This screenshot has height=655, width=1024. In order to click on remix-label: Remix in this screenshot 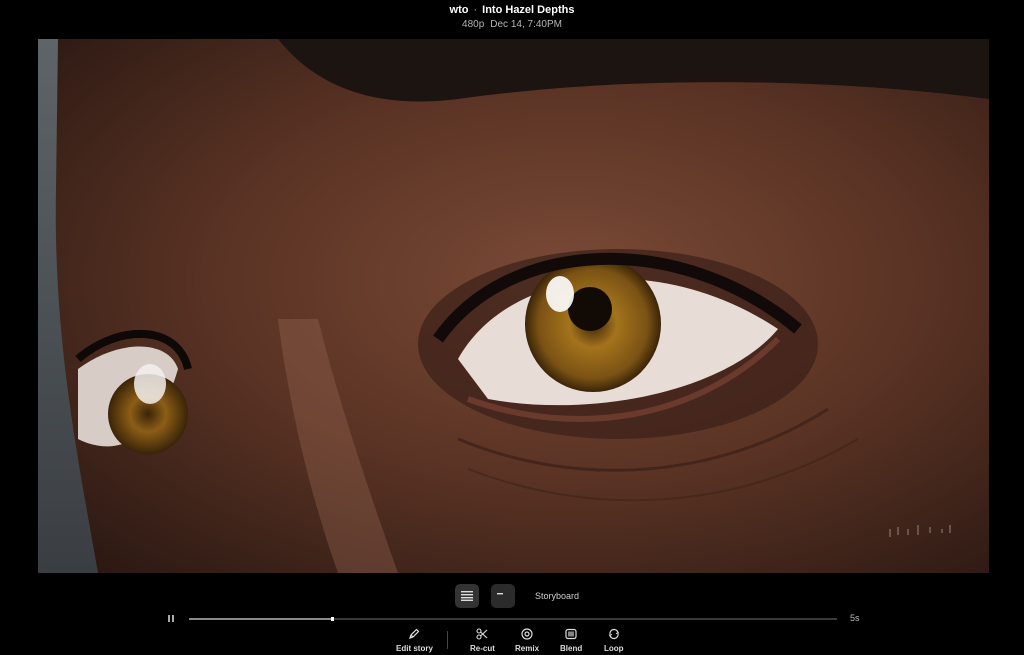, I will do `click(527, 648)`.